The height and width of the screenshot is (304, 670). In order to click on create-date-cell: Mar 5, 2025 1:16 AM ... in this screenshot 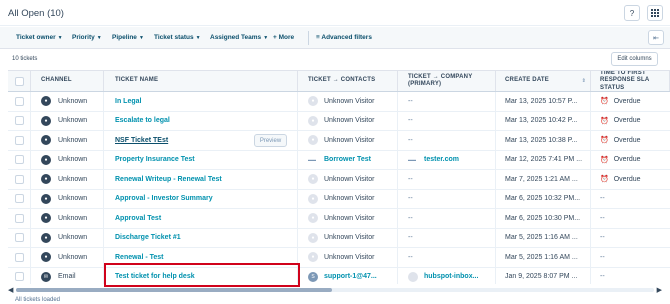, I will do `click(543, 257)`.